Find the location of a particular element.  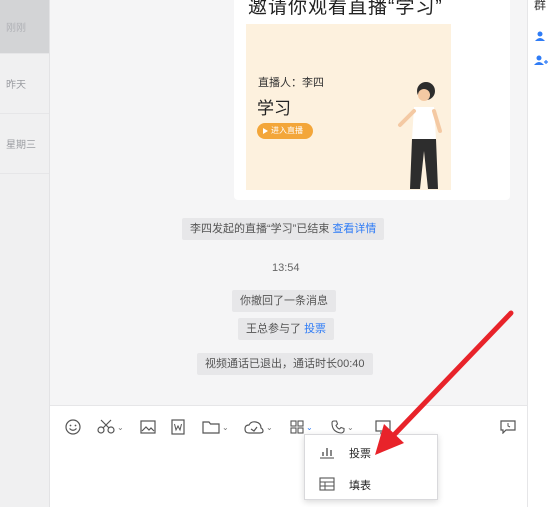

vote-link: 投票 is located at coordinates (315, 329).